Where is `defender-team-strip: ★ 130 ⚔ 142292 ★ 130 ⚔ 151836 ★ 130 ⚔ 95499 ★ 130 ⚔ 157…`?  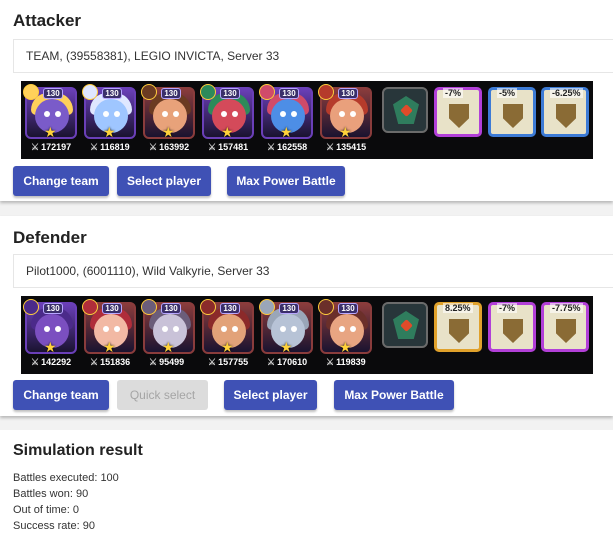 defender-team-strip: ★ 130 ⚔ 142292 ★ 130 ⚔ 151836 ★ 130 ⚔ 95499 ★ 130 ⚔ 157… is located at coordinates (307, 335).